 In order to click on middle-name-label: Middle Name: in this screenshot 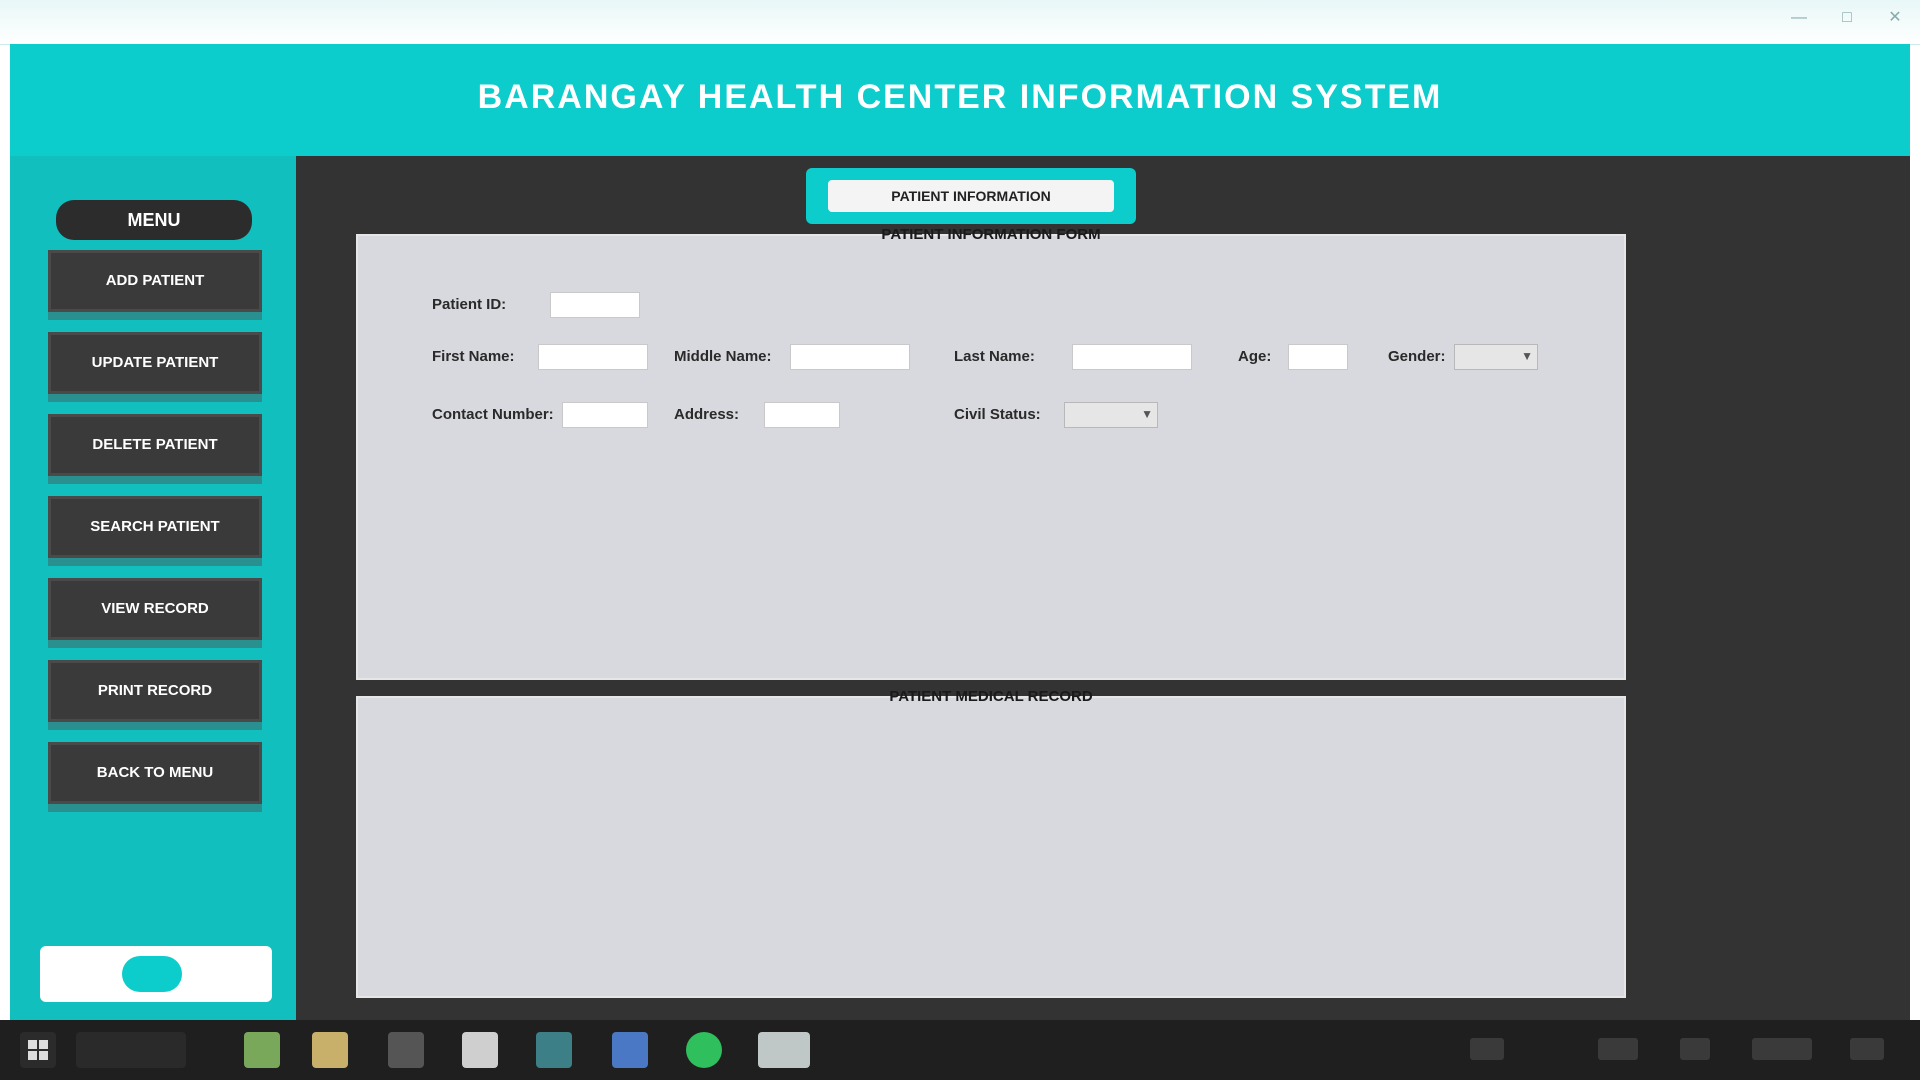, I will do `click(723, 356)`.